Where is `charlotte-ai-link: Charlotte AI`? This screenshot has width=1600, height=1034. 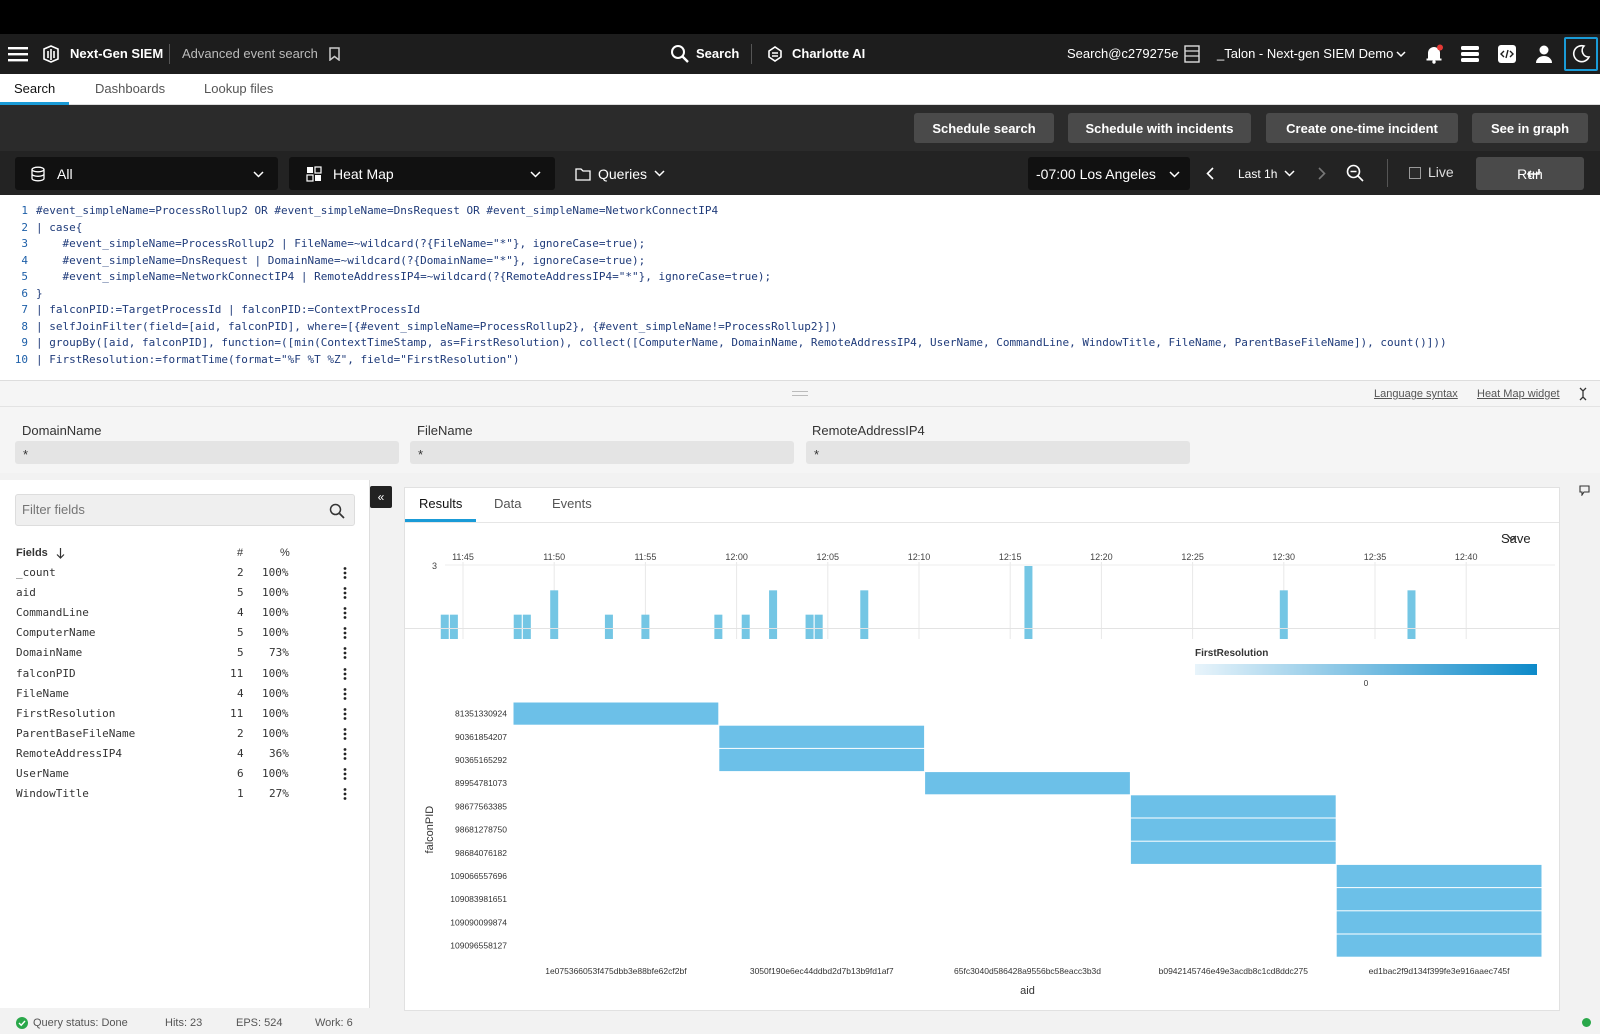
charlotte-ai-link: Charlotte AI is located at coordinates (828, 54).